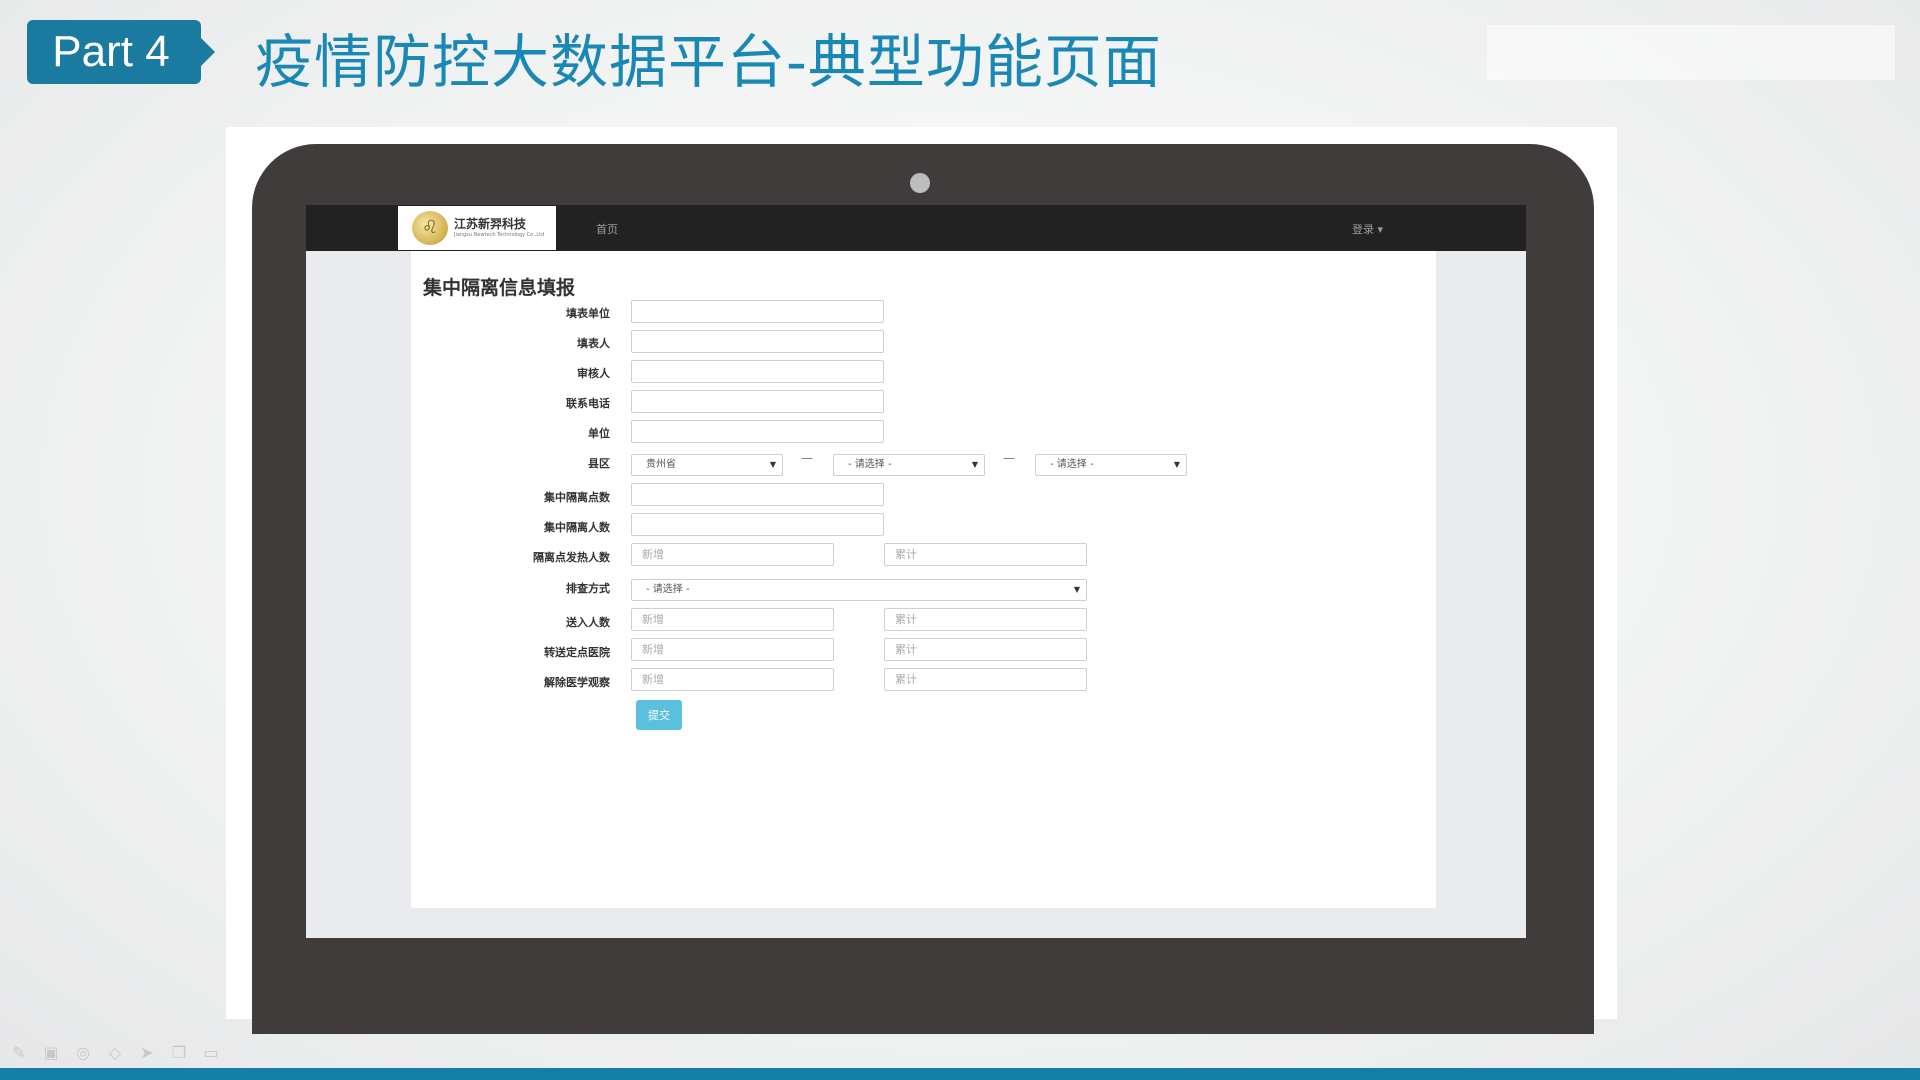 This screenshot has height=1080, width=1920. Describe the element at coordinates (588, 313) in the screenshot. I see `label-fill-unit: 填表单位` at that location.